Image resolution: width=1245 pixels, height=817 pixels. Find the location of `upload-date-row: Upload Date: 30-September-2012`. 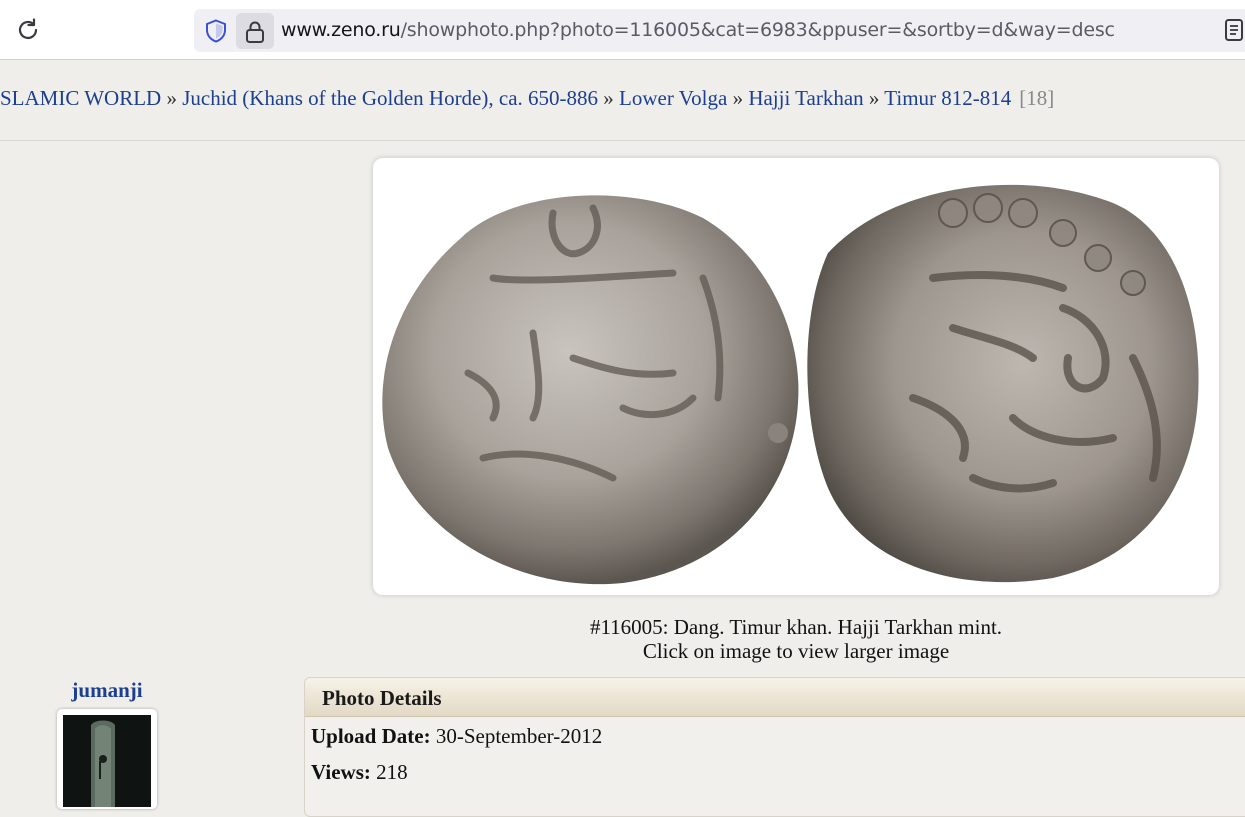

upload-date-row: Upload Date: 30-September-2012 is located at coordinates (456, 736).